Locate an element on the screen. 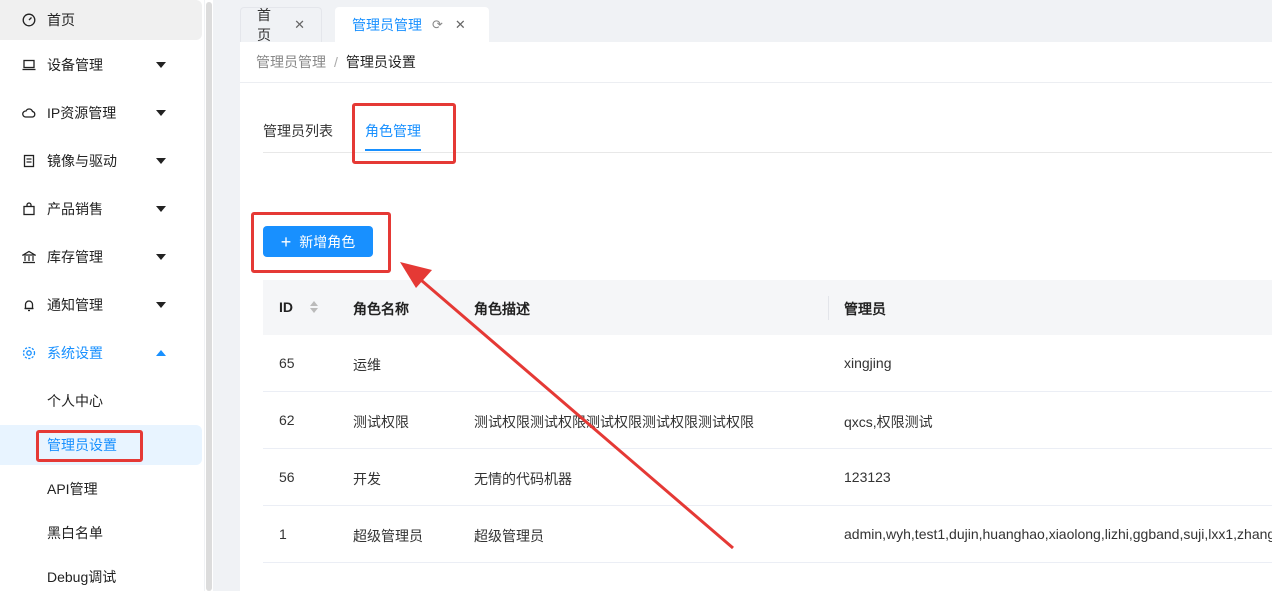 The height and width of the screenshot is (591, 1272). cell-desc: 无情的代码机器 is located at coordinates (523, 479).